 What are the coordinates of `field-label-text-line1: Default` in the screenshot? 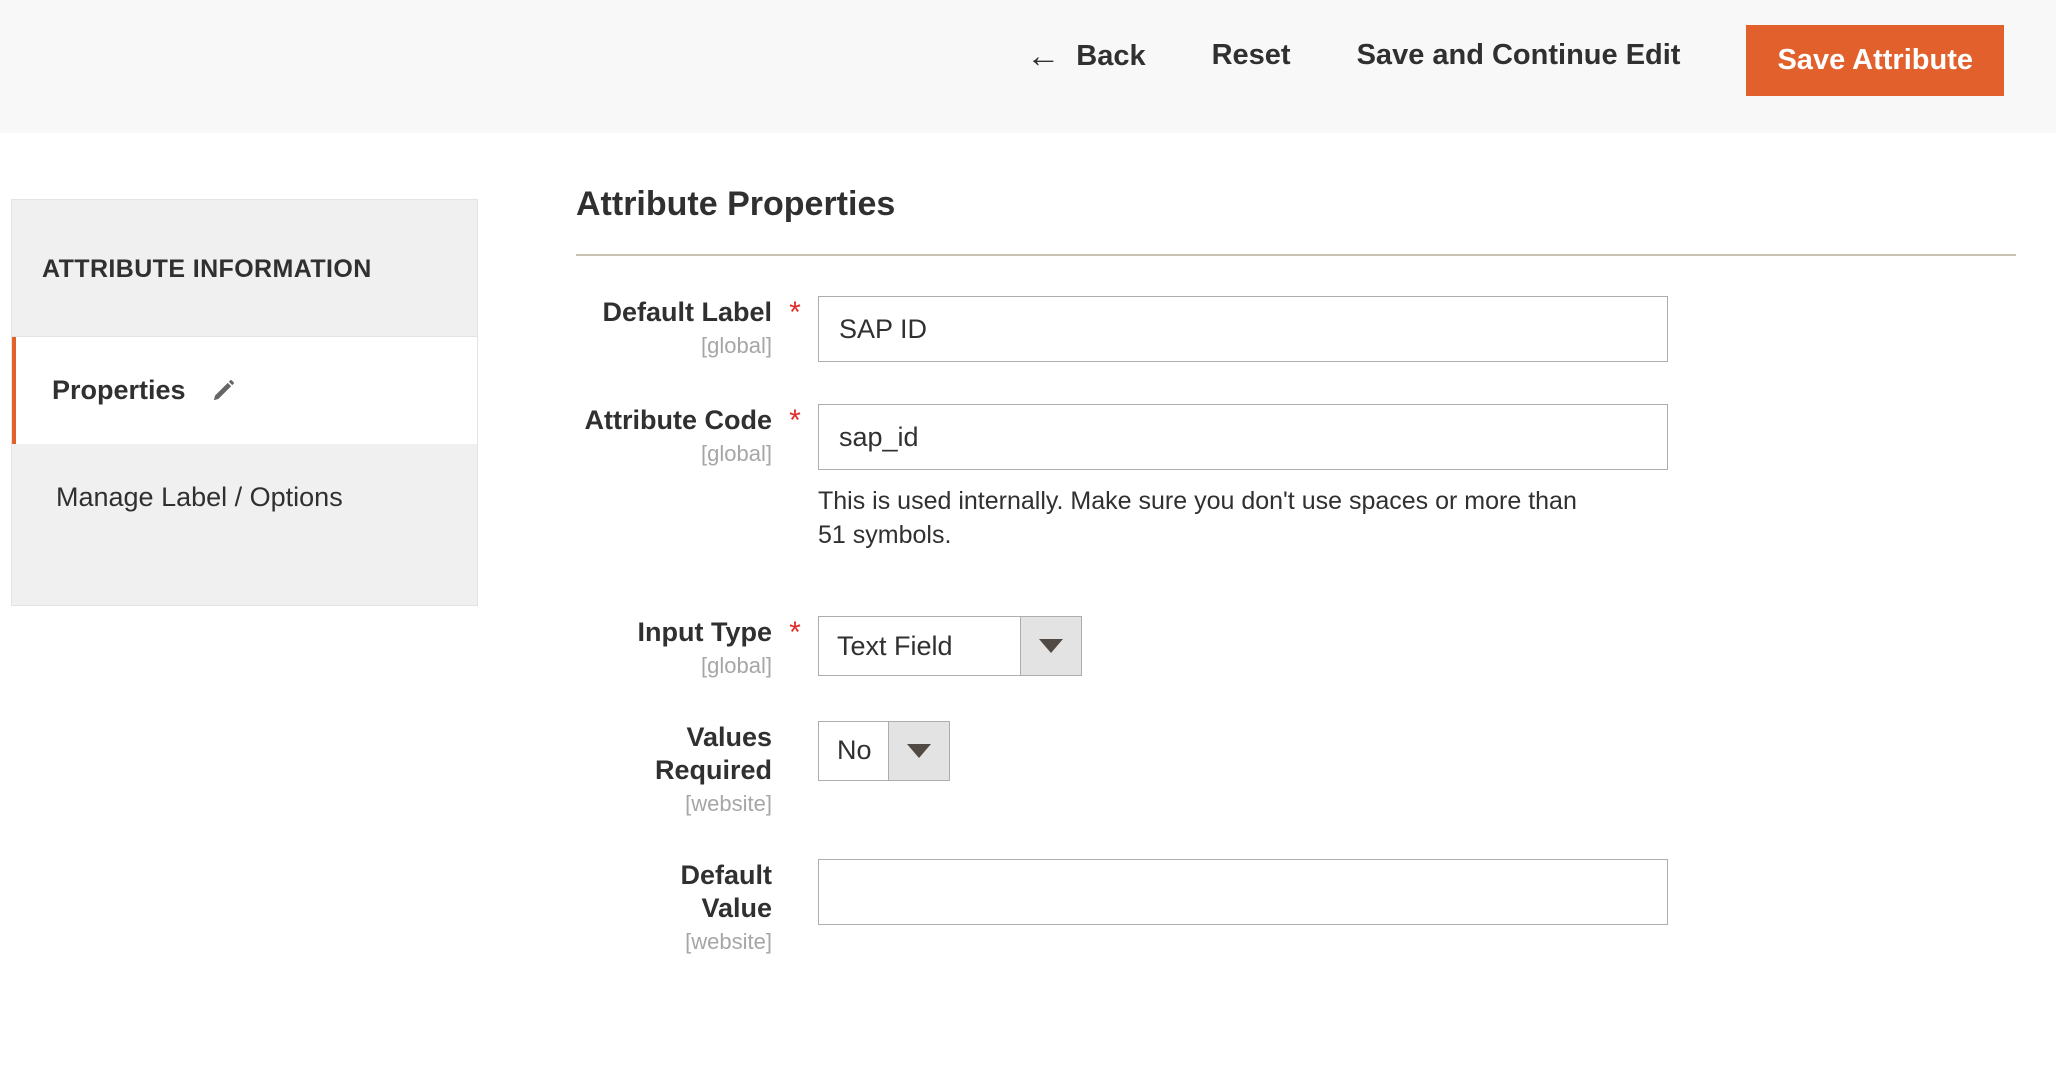 It's located at (726, 874).